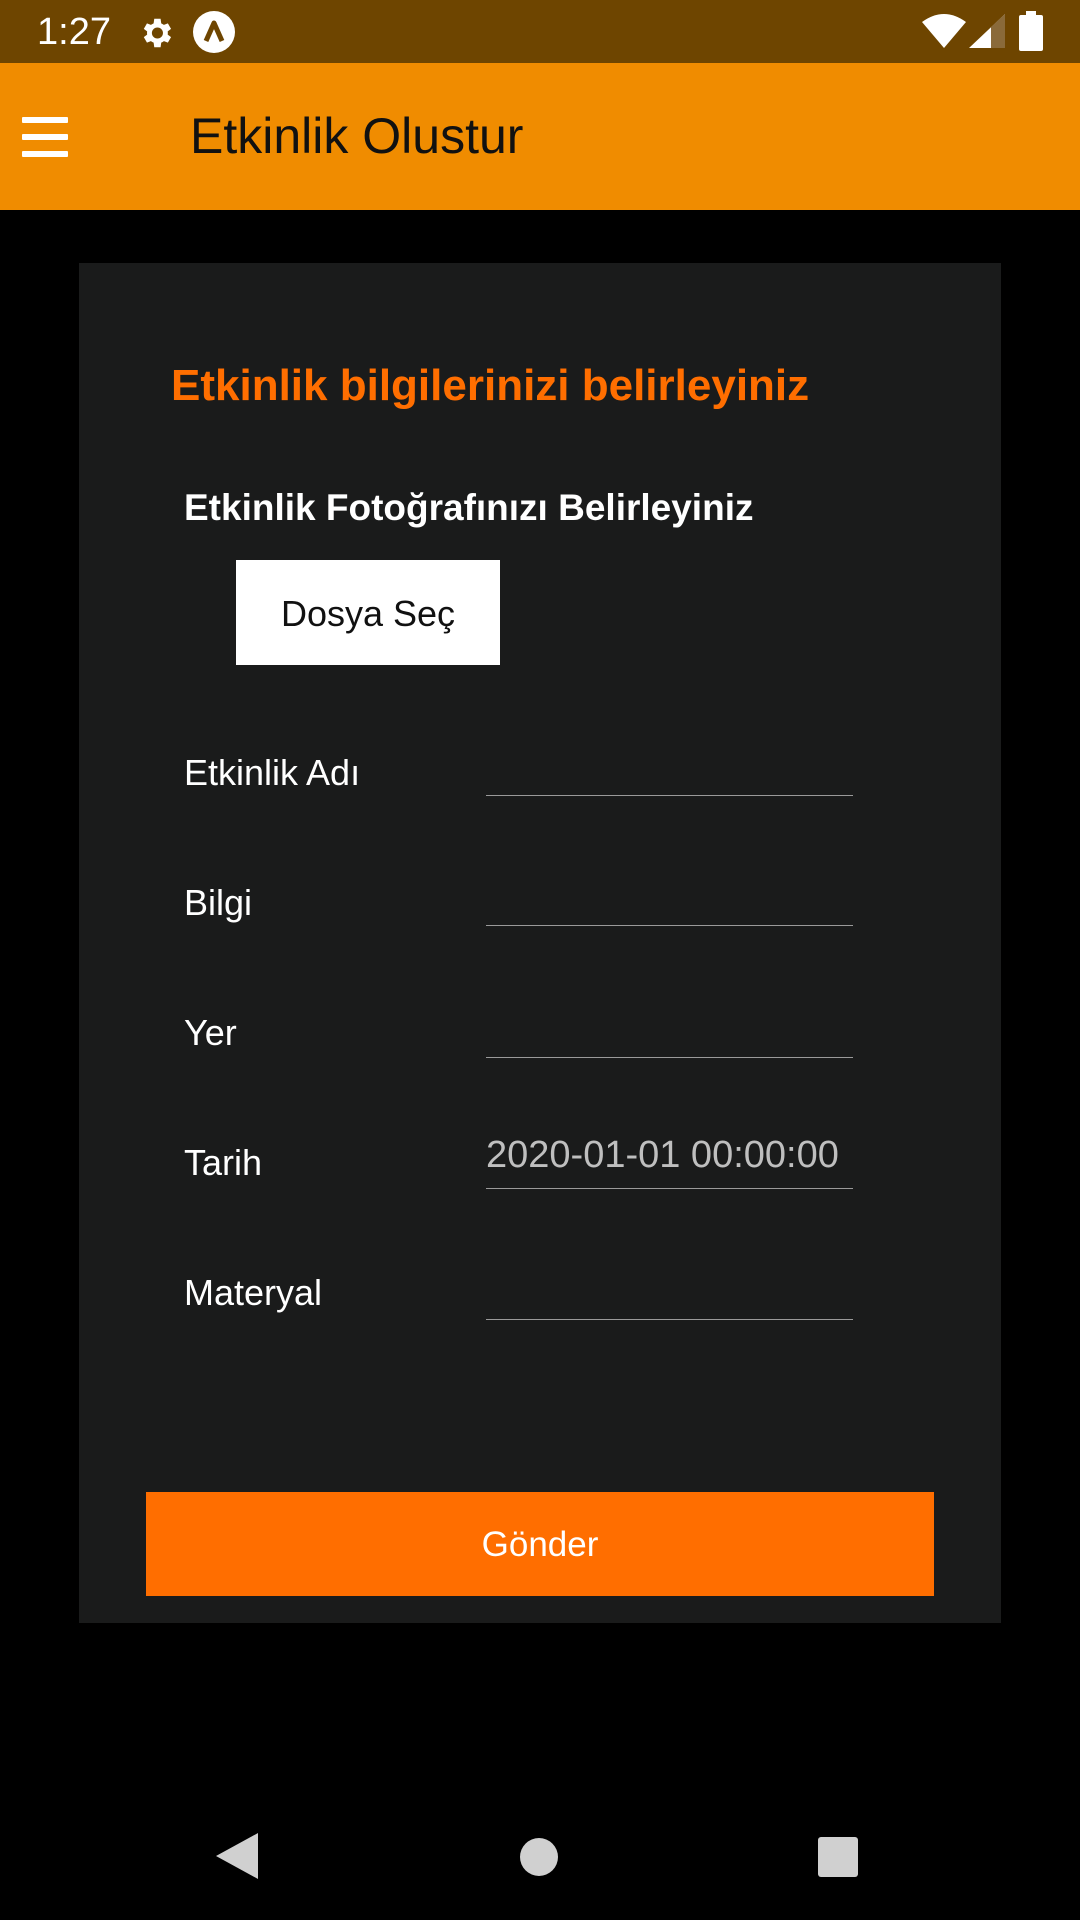 This screenshot has width=1080, height=1920. Describe the element at coordinates (74, 32) in the screenshot. I see `status-time: 1:27` at that location.